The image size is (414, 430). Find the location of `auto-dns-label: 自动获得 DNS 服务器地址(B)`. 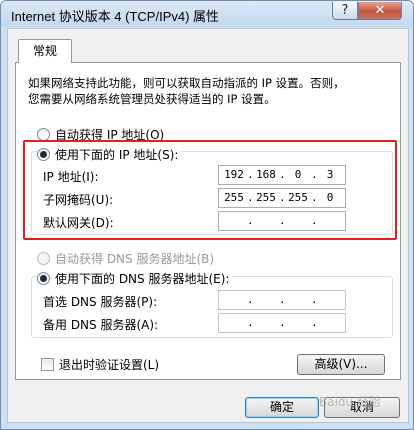

auto-dns-label: 自动获得 DNS 服务器地址(B) is located at coordinates (135, 259).